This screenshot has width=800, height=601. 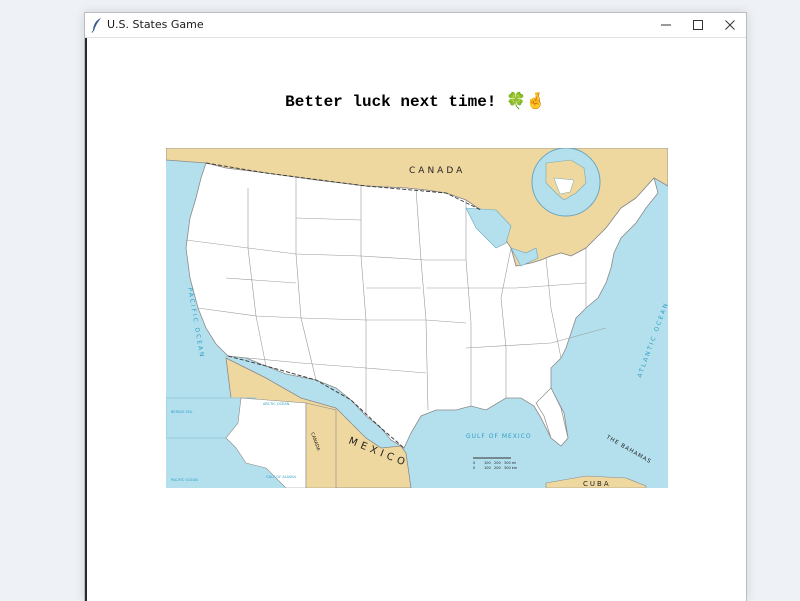 I want to click on close-icon, so click(x=730, y=25).